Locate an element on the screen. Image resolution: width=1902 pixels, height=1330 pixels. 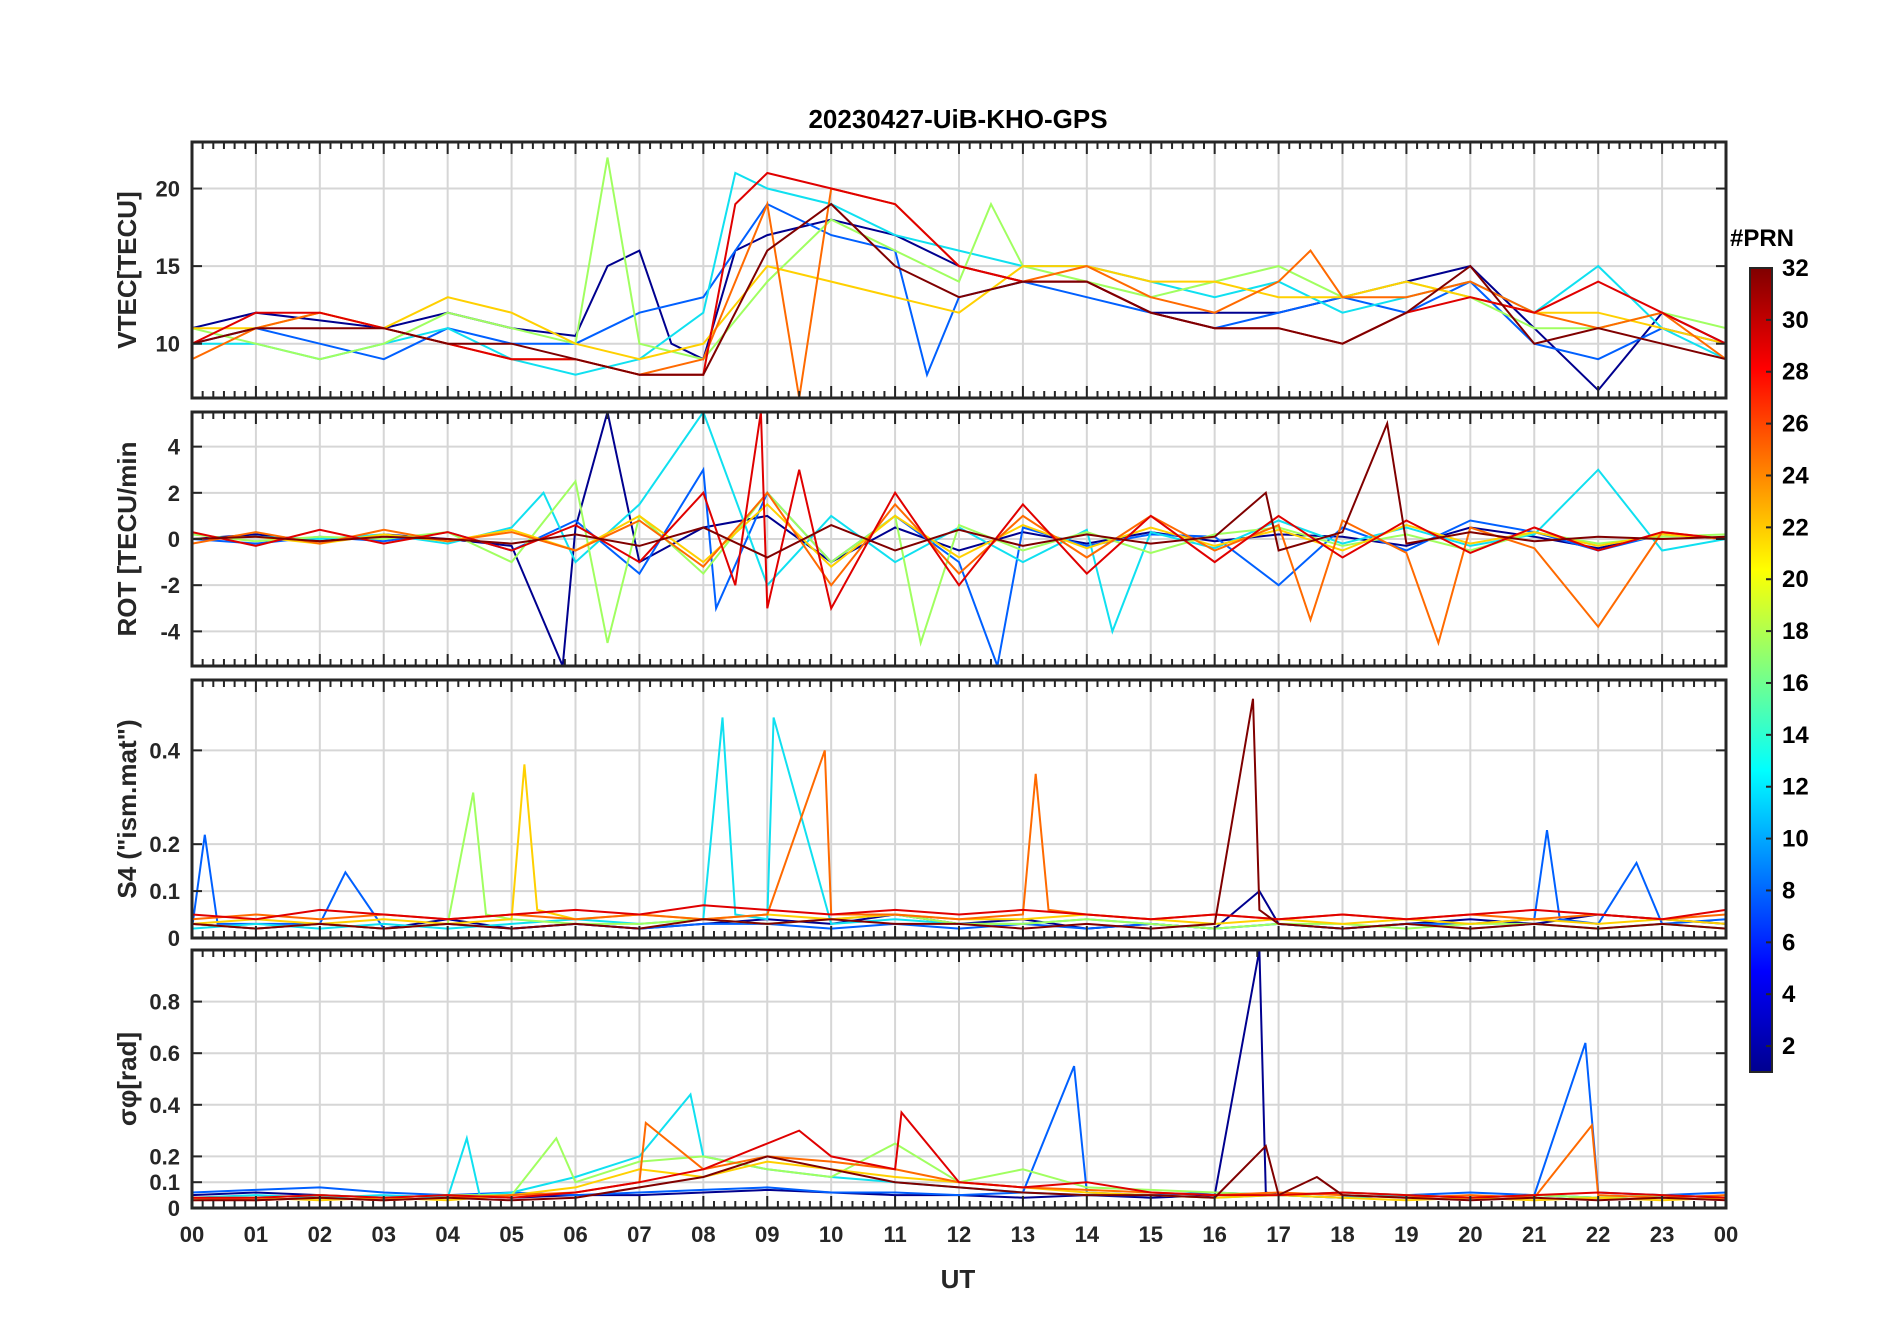
chart-title: 20230427-UiB-KHO-GPS is located at coordinates (957, 119).